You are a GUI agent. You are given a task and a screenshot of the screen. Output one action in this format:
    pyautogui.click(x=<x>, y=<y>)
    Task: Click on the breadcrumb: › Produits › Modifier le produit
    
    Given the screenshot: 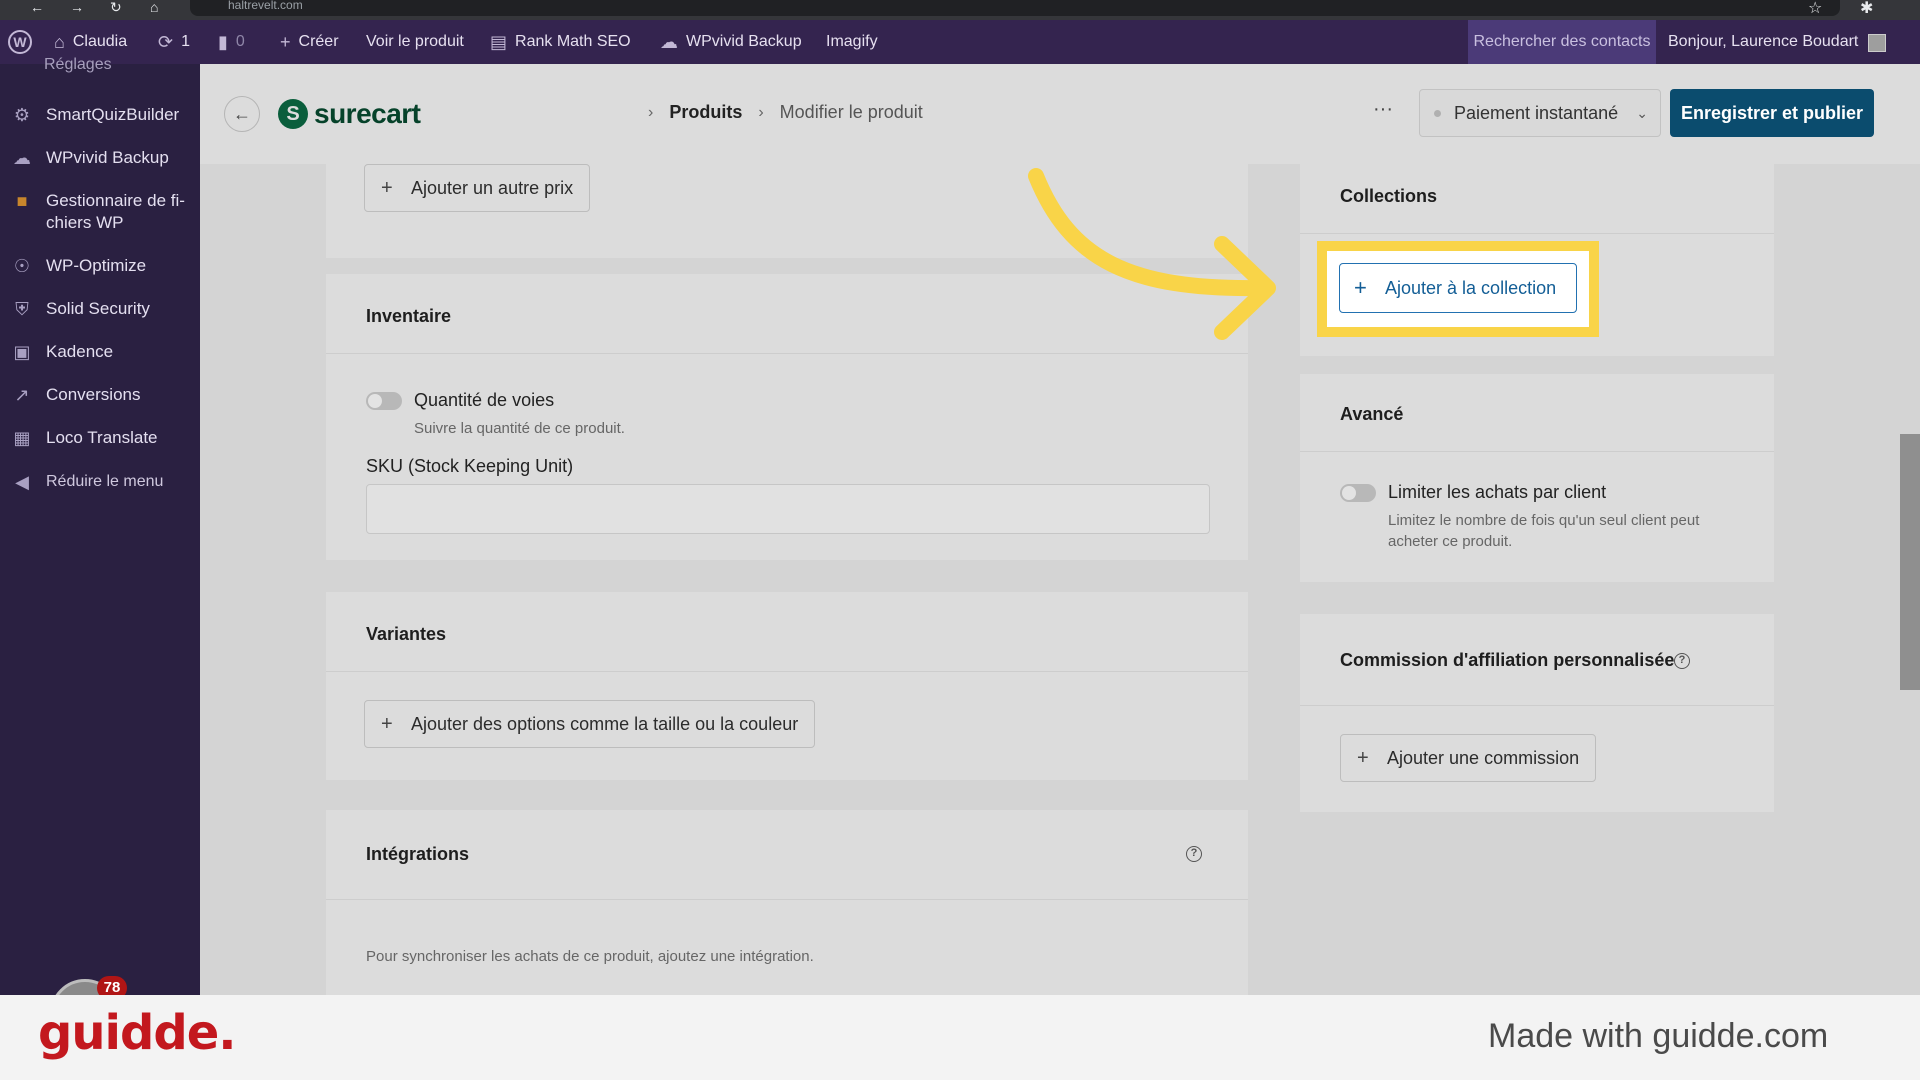 What is the action you would take?
    pyautogui.click(x=785, y=112)
    